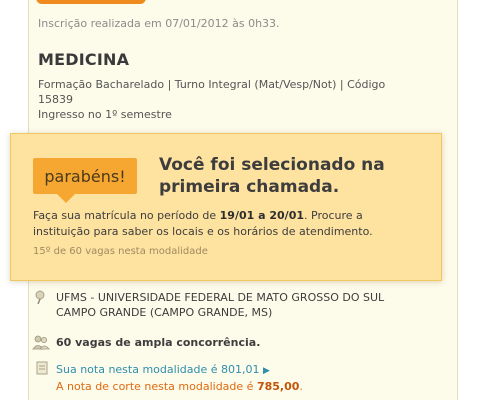  What do you see at coordinates (120, 251) in the screenshot?
I see `ranking-note: 15º de 60 vagas nesta modalidade` at bounding box center [120, 251].